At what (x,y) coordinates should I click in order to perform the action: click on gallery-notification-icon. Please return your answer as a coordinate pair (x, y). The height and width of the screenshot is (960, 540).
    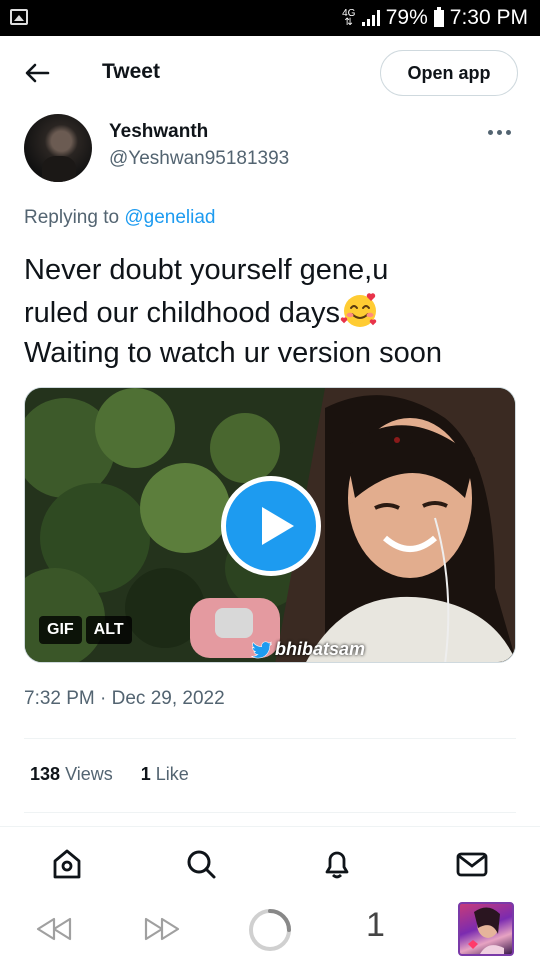
    Looking at the image, I should click on (19, 17).